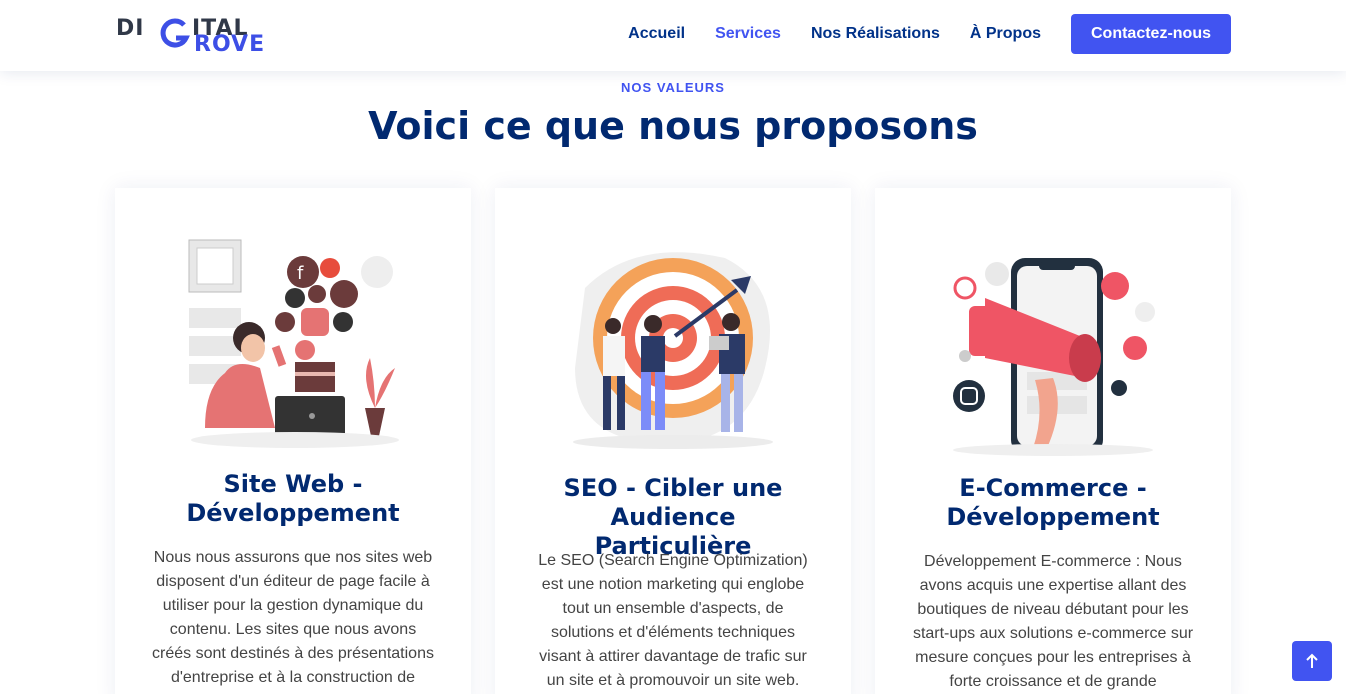 This screenshot has width=1346, height=694. I want to click on web-development-illustration: f, so click(293, 343).